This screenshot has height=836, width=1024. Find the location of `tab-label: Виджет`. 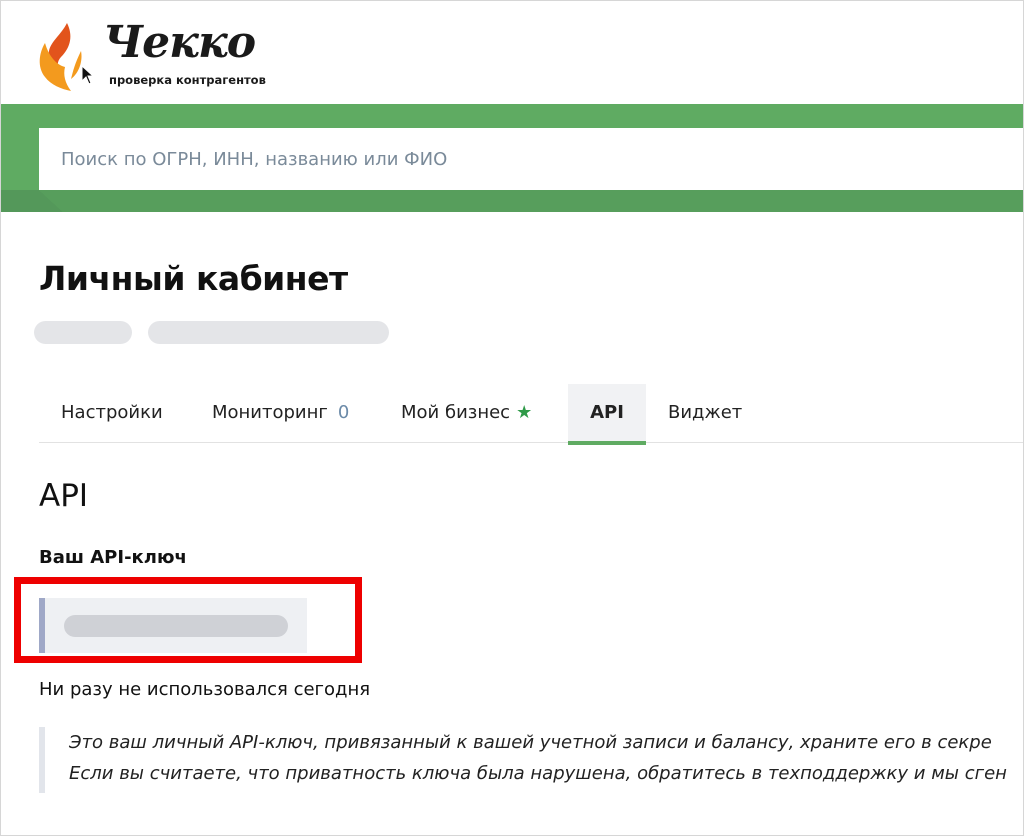

tab-label: Виджет is located at coordinates (705, 412).